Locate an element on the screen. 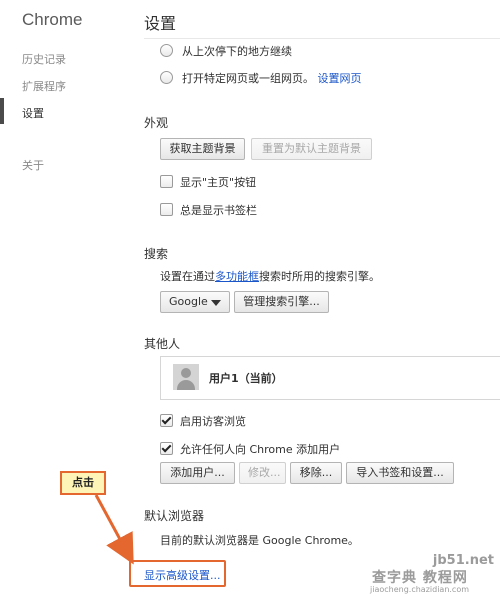 The height and width of the screenshot is (596, 500). show-home-checkbox is located at coordinates (166, 181).